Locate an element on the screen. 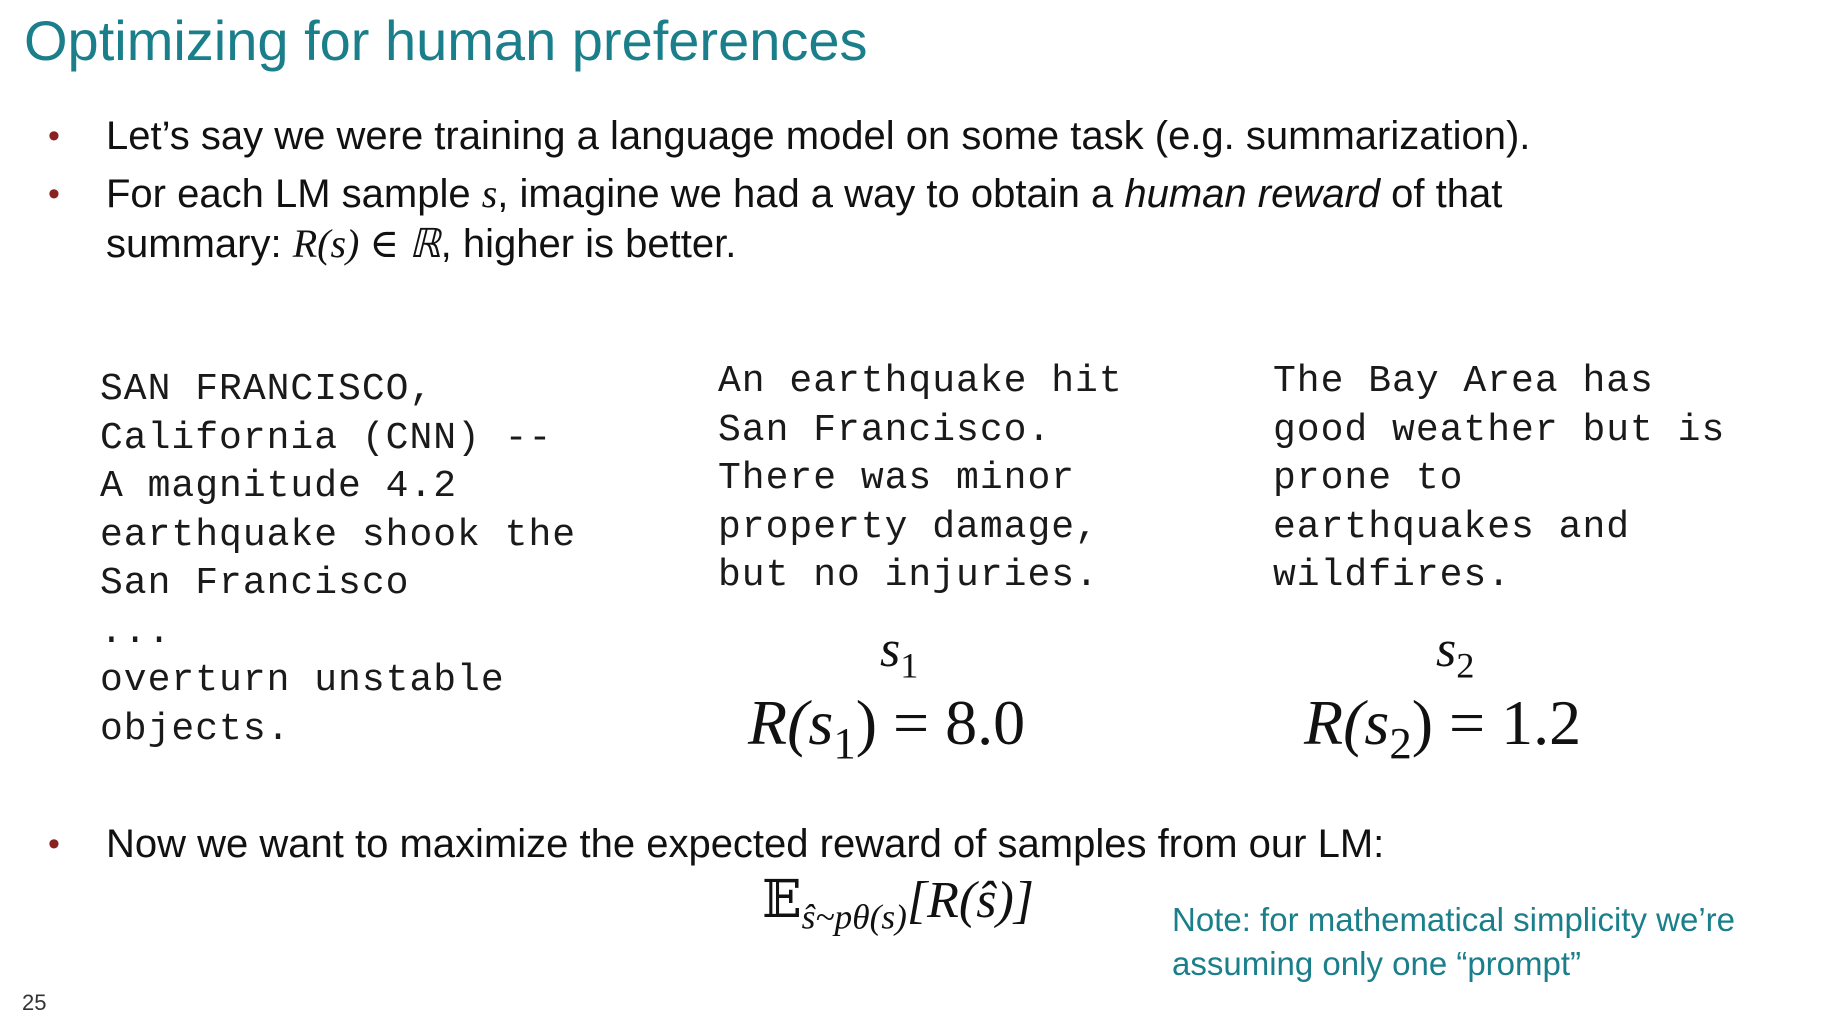 This screenshot has width=1829, height=1016. note-line-1: Note: for mathematical simplicity we’re is located at coordinates (1453, 919).